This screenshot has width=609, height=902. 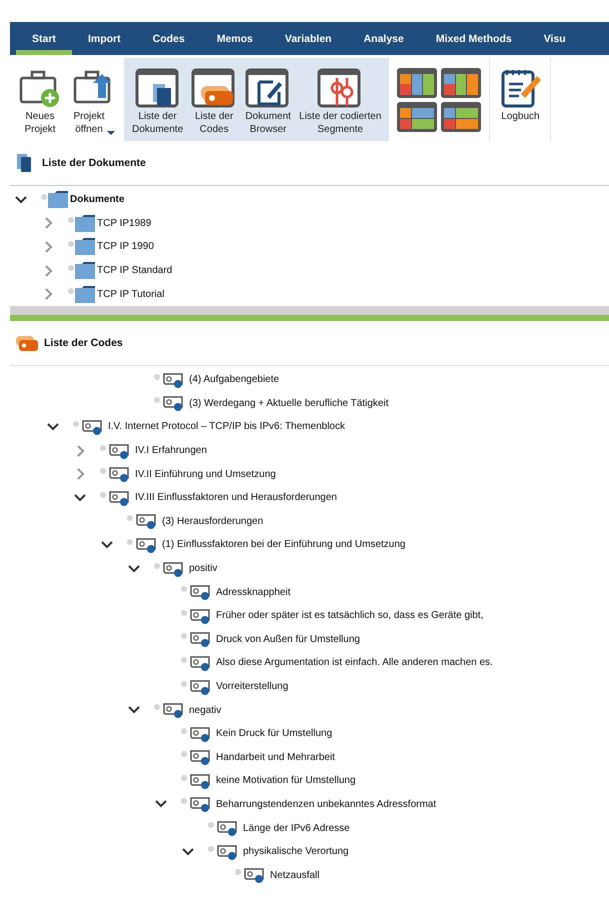 What do you see at coordinates (354, 662) in the screenshot?
I see `code-label: Also diese Argumentation ist einfach. Alle anderen machen es.` at bounding box center [354, 662].